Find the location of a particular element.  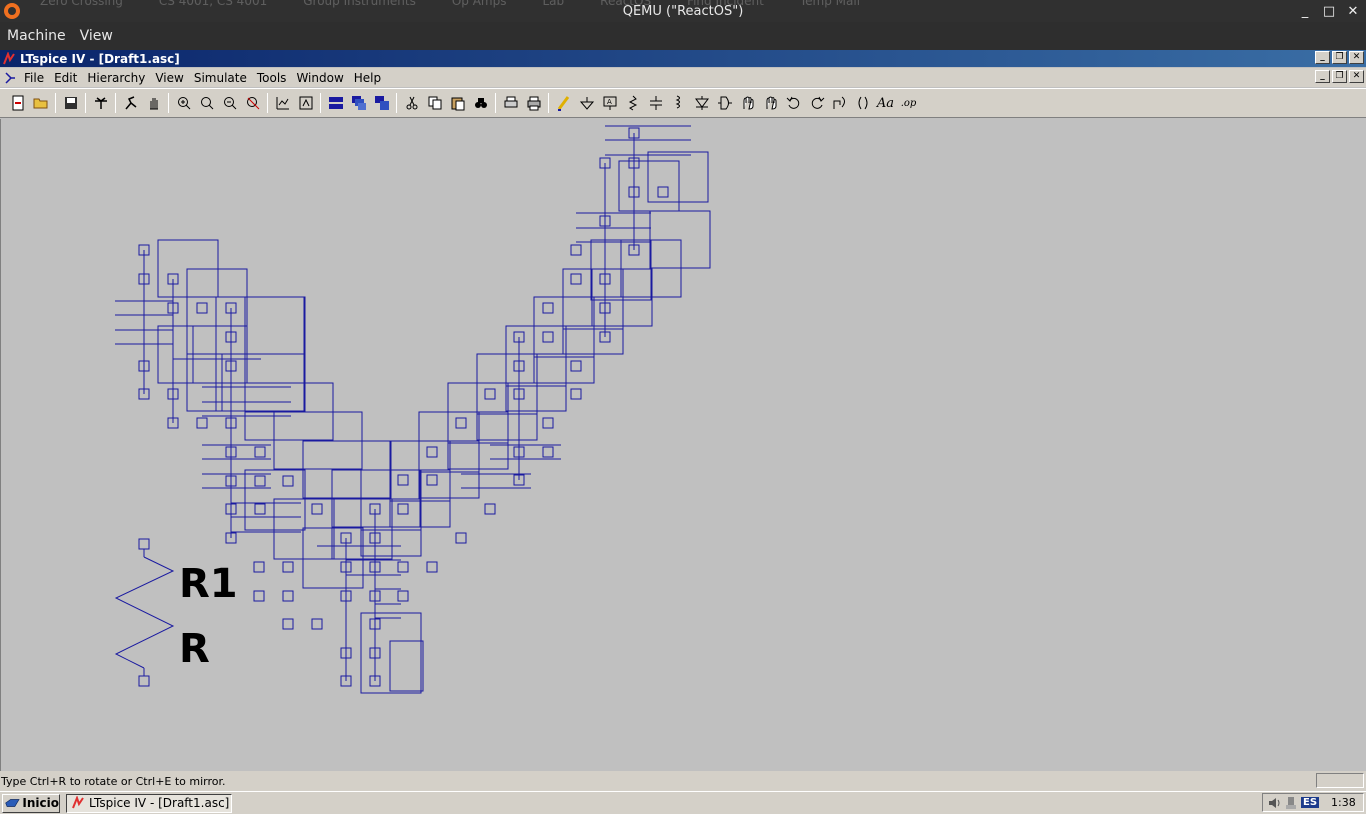

fit-icon is located at coordinates (305, 103).